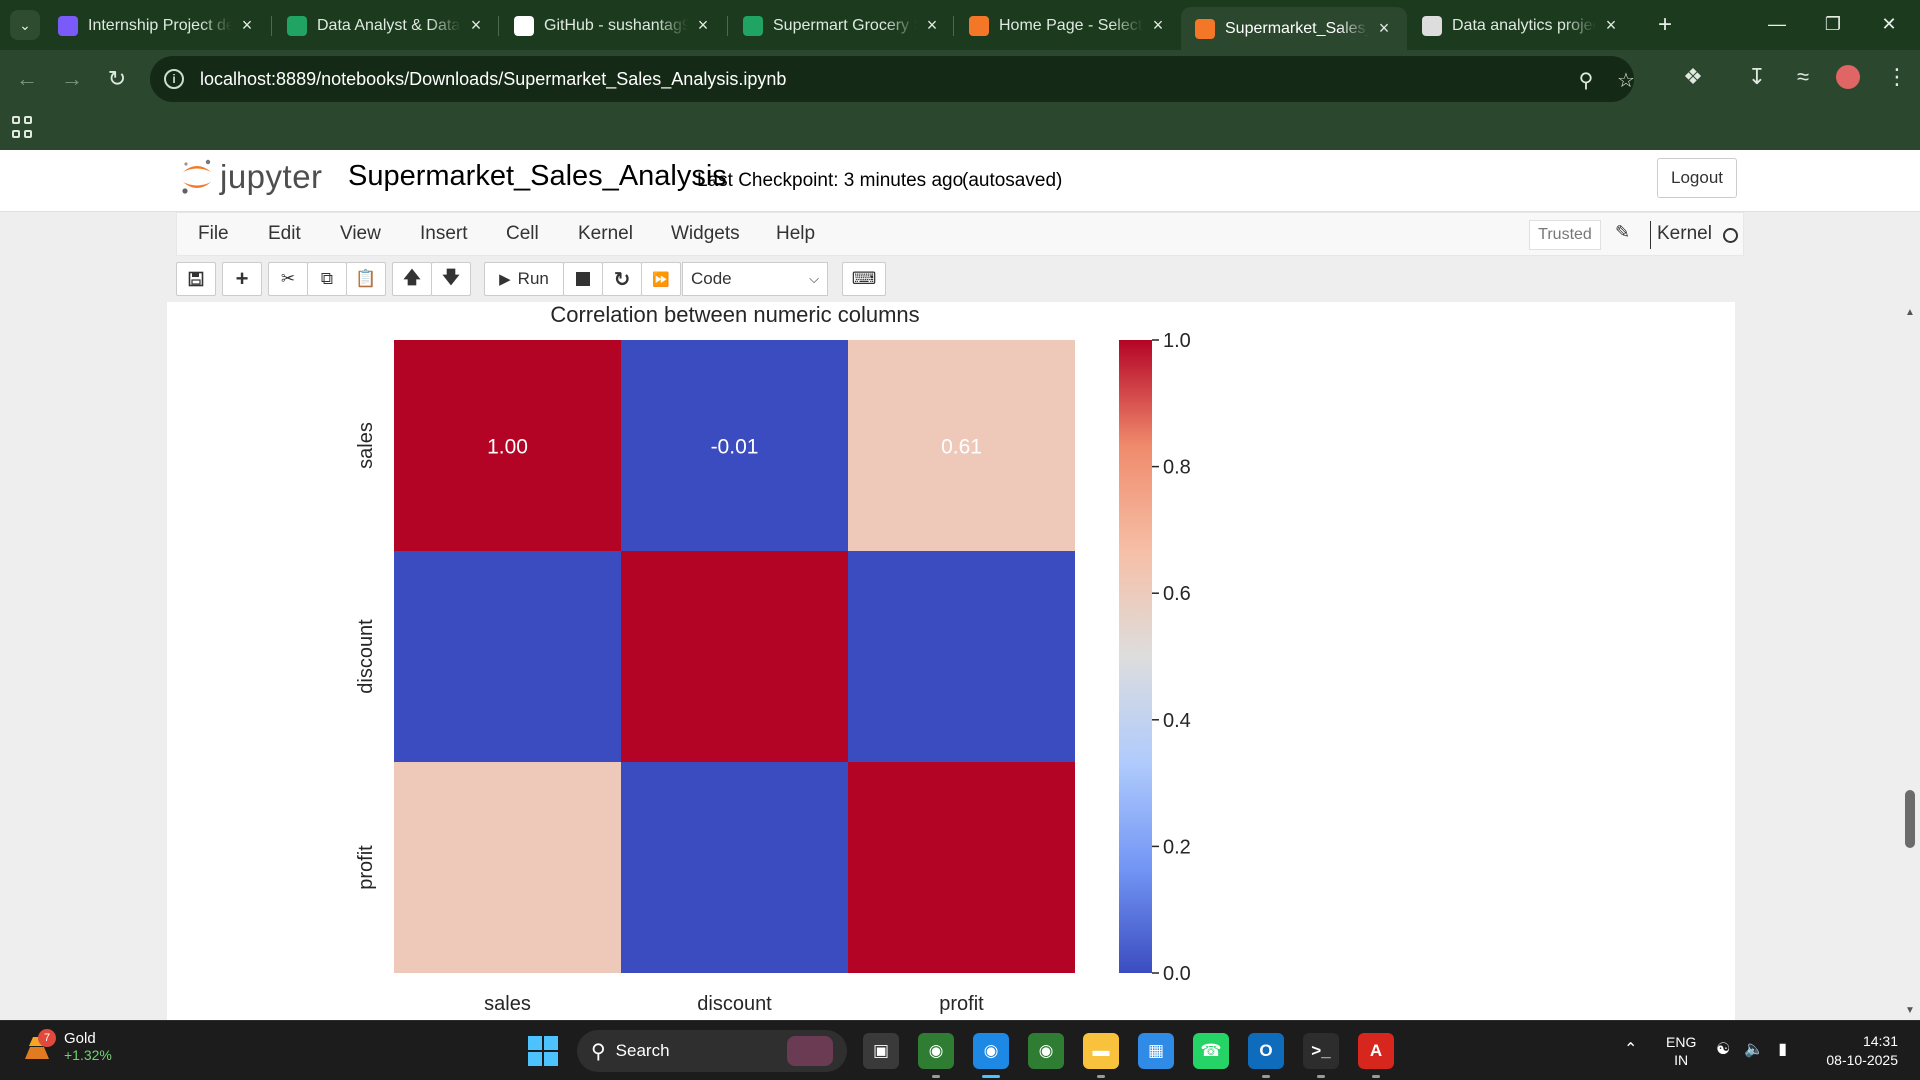  Describe the element at coordinates (1684, 234) in the screenshot. I see `kernel-name: Kernel` at that location.